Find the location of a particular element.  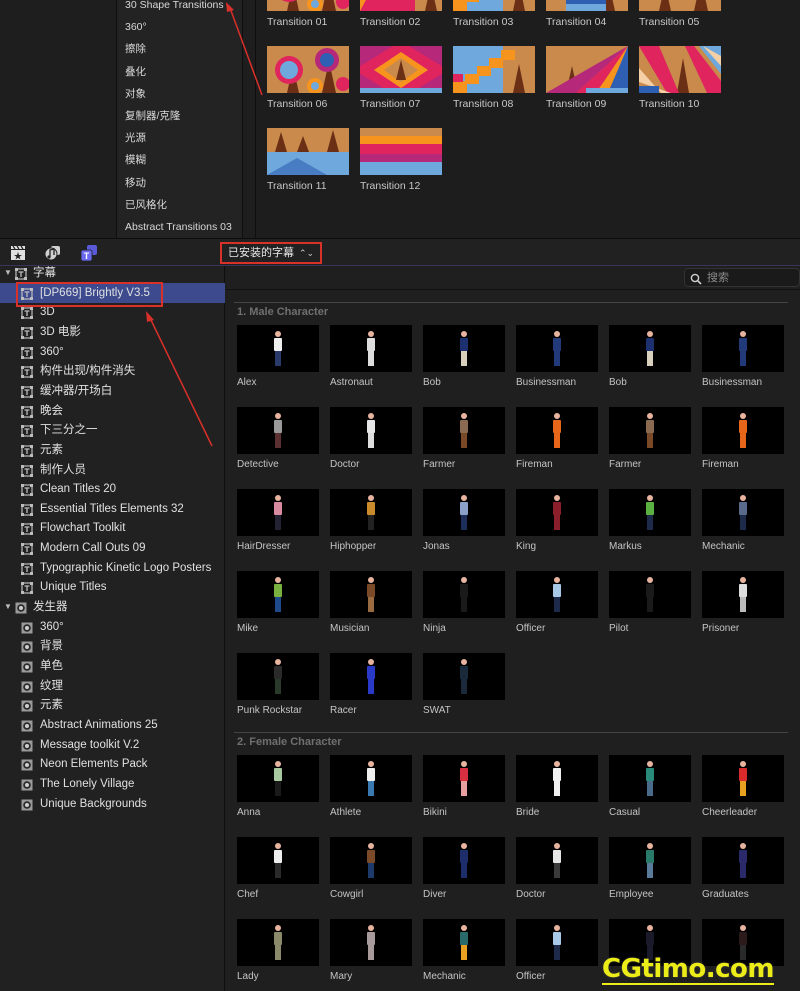

sidebar-item: Unique Backgrounds is located at coordinates (112, 804).